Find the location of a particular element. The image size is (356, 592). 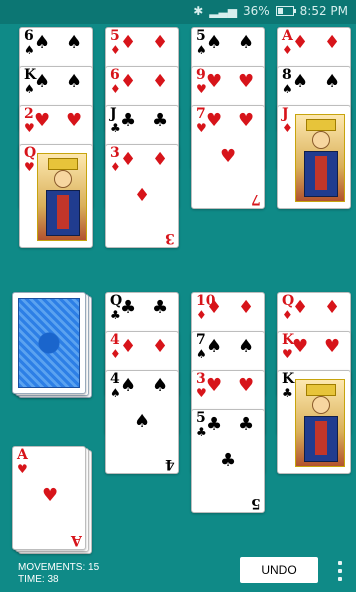

playing-card: 3 ♦ ♦ ♦ ♦ 3 is located at coordinates (142, 196).